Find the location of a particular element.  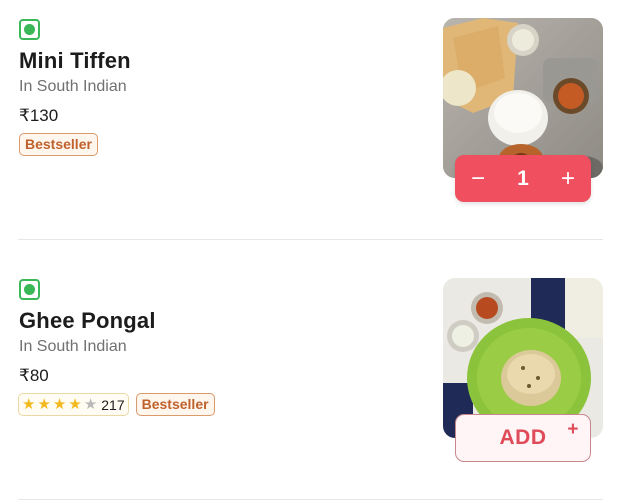

south-indian-platter-icon is located at coordinates (523, 98).